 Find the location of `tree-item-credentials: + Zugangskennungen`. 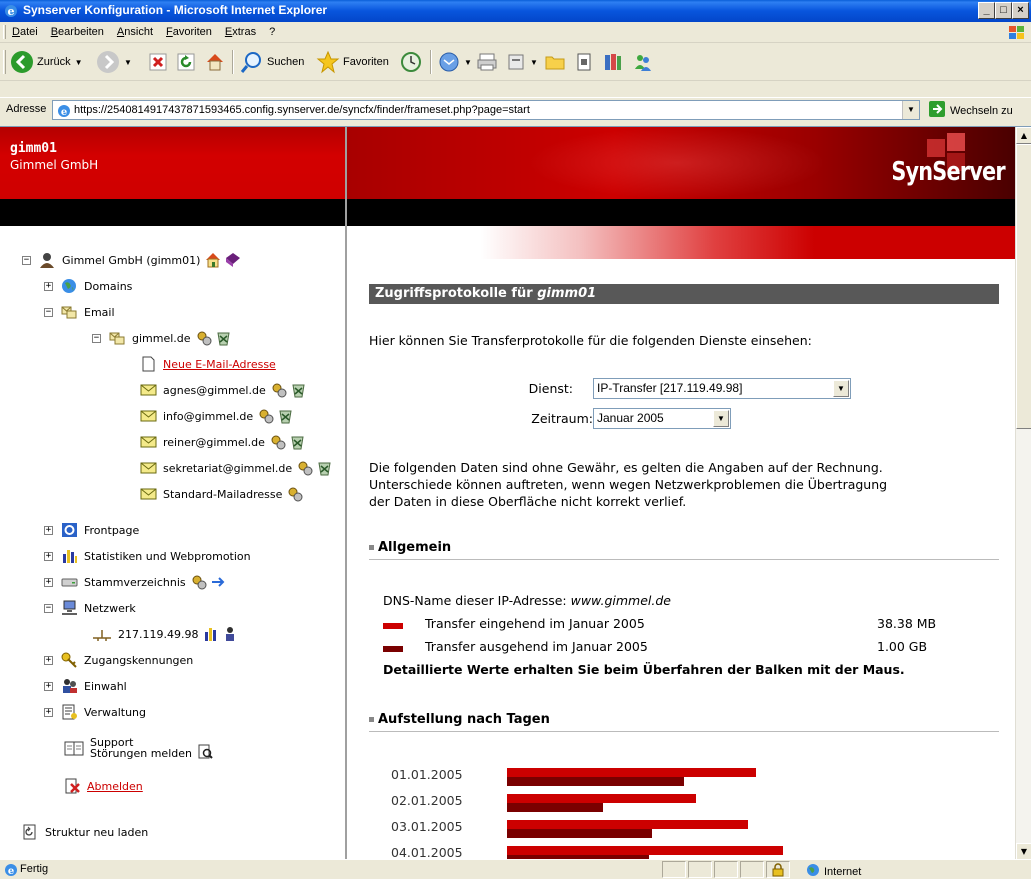

tree-item-credentials: + Zugangskennungen is located at coordinates (118, 660).